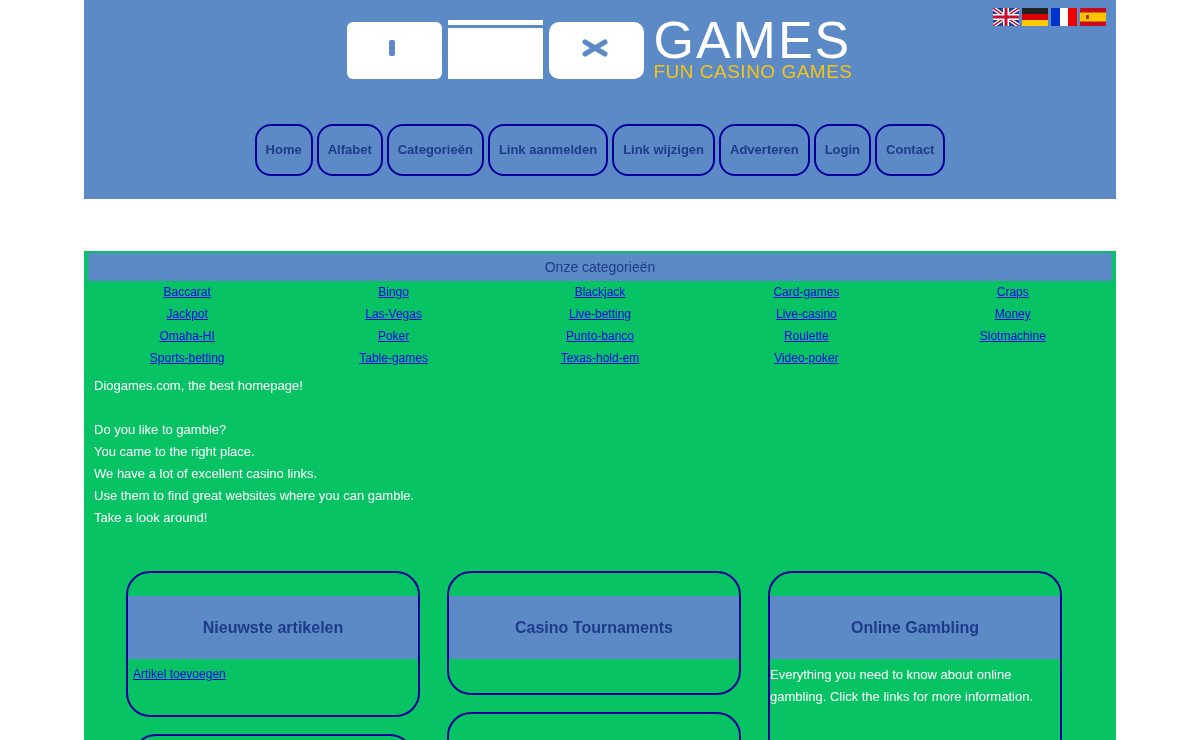 The width and height of the screenshot is (1200, 740). Describe the element at coordinates (349, 150) in the screenshot. I see `nav-button: Alfabet` at that location.